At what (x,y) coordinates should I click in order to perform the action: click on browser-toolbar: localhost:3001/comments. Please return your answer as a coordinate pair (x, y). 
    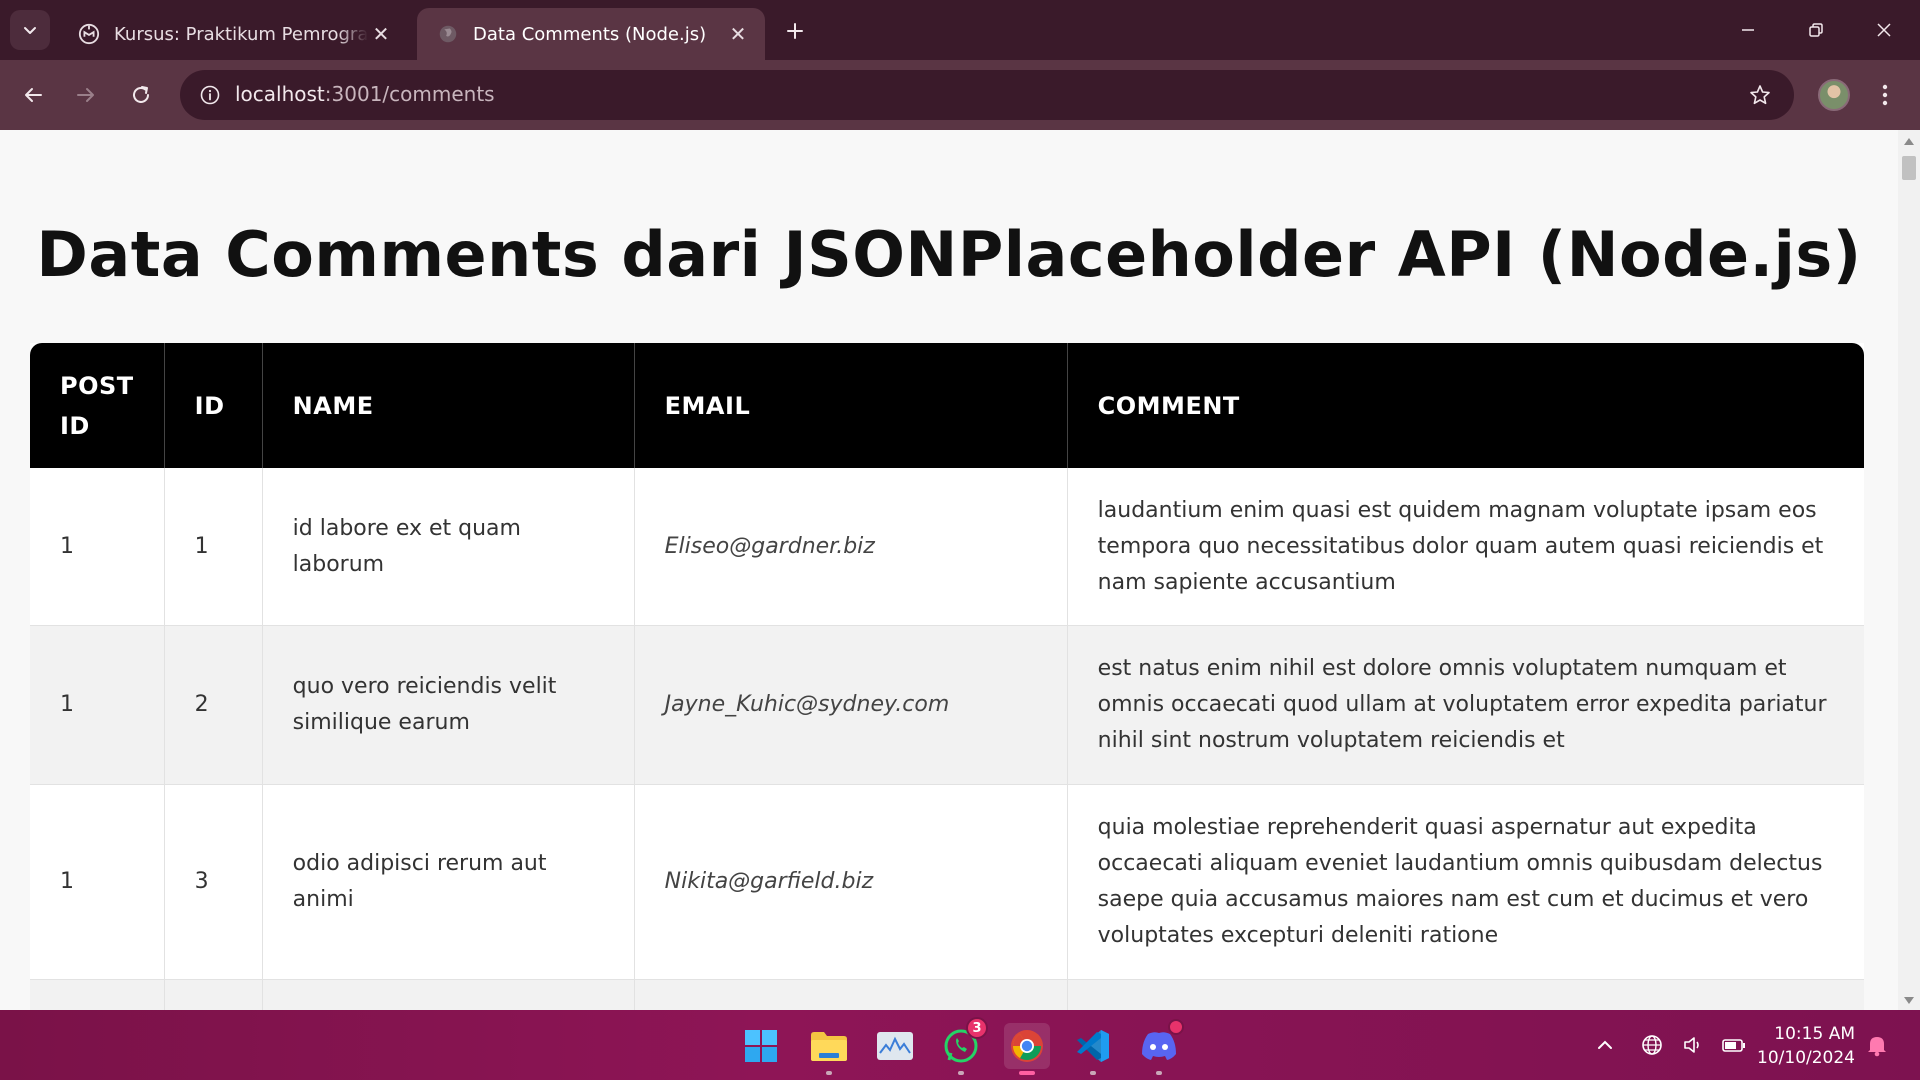
    Looking at the image, I should click on (960, 95).